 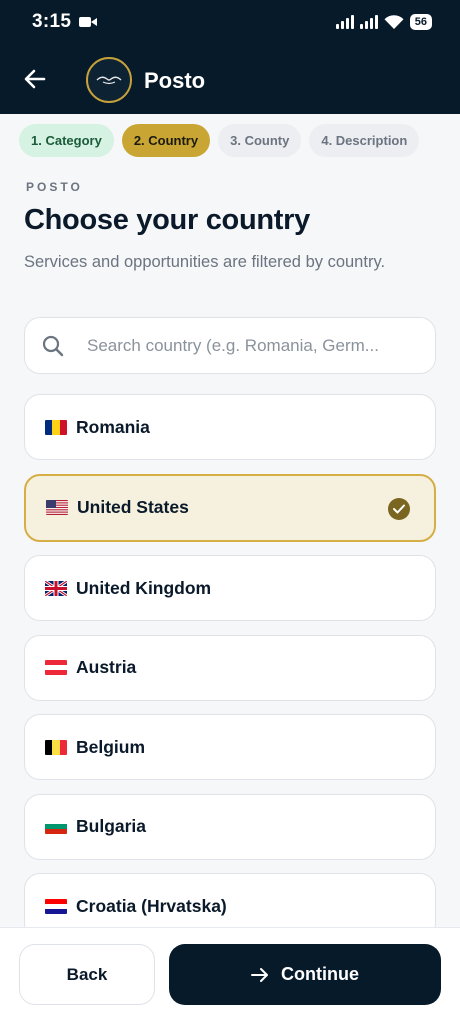 What do you see at coordinates (166, 140) in the screenshot?
I see `step-country: 2. Country` at bounding box center [166, 140].